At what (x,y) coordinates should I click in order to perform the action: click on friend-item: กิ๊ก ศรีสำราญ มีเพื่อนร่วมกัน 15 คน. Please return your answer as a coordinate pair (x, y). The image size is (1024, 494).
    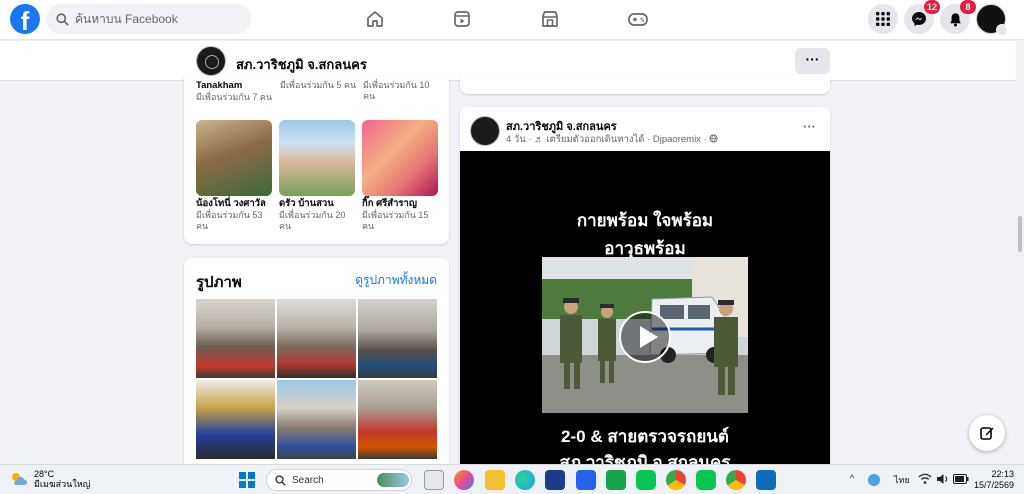
    Looking at the image, I should click on (401, 176).